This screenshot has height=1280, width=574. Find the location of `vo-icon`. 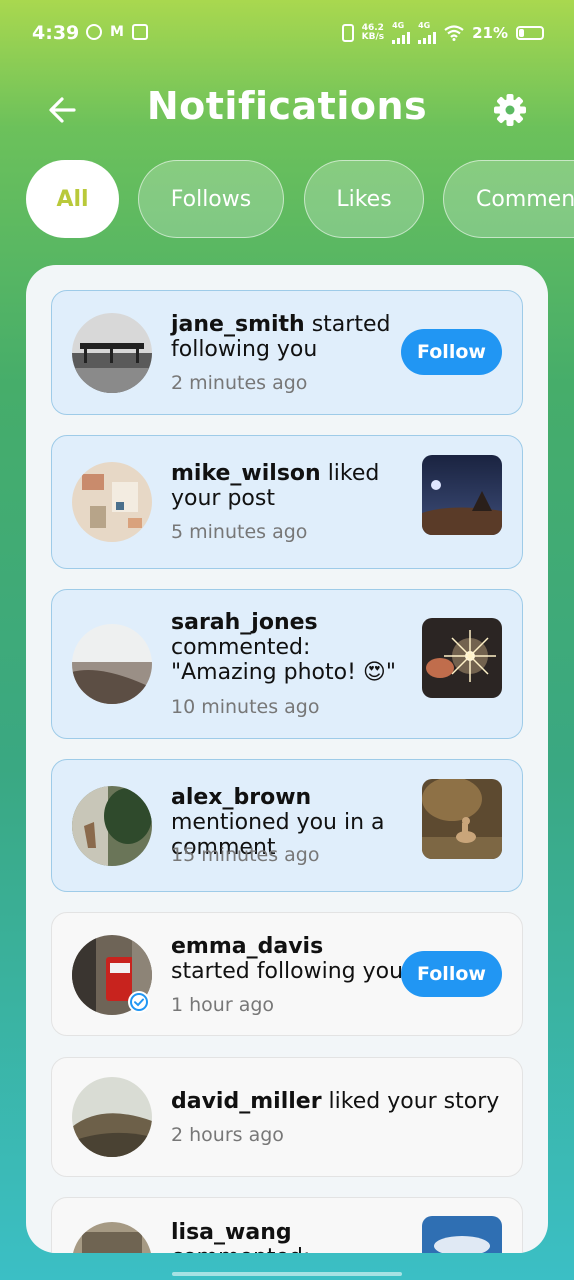

vo-icon is located at coordinates (139, 32).